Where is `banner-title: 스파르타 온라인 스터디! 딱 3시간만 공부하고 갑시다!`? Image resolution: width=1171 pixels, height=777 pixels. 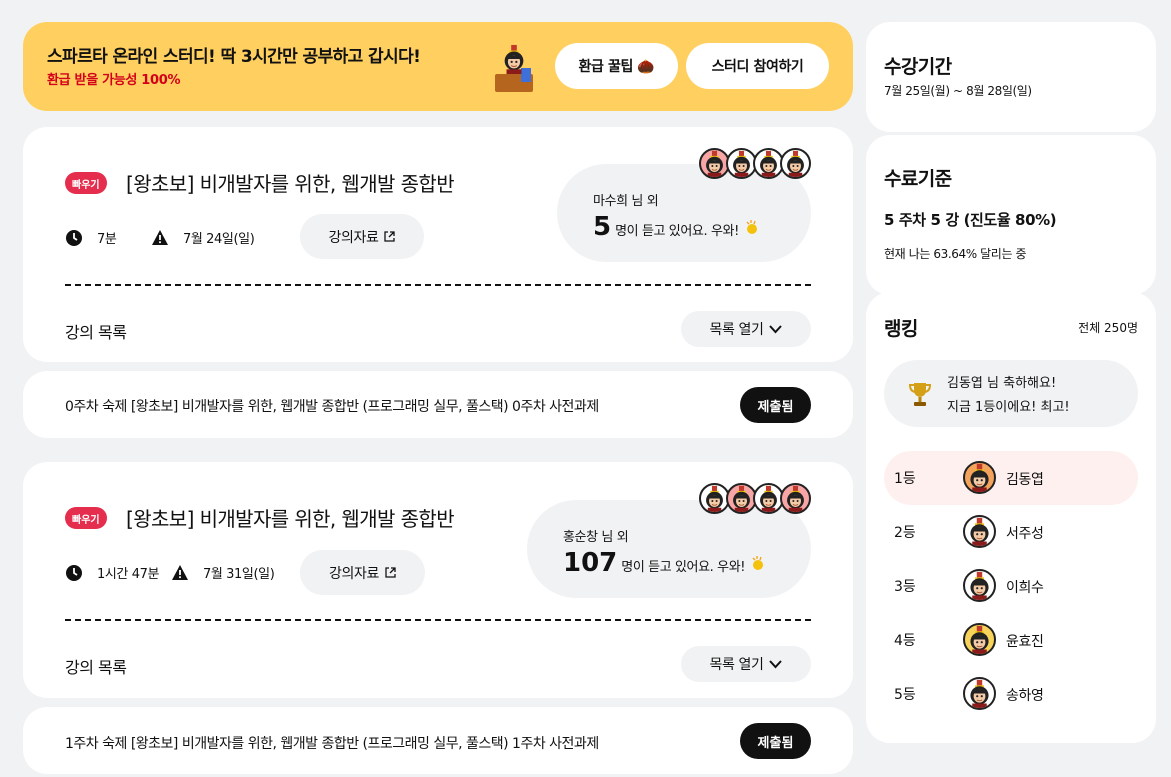 banner-title: 스파르타 온라인 스터디! 딱 3시간만 공부하고 갑시다! is located at coordinates (234, 57).